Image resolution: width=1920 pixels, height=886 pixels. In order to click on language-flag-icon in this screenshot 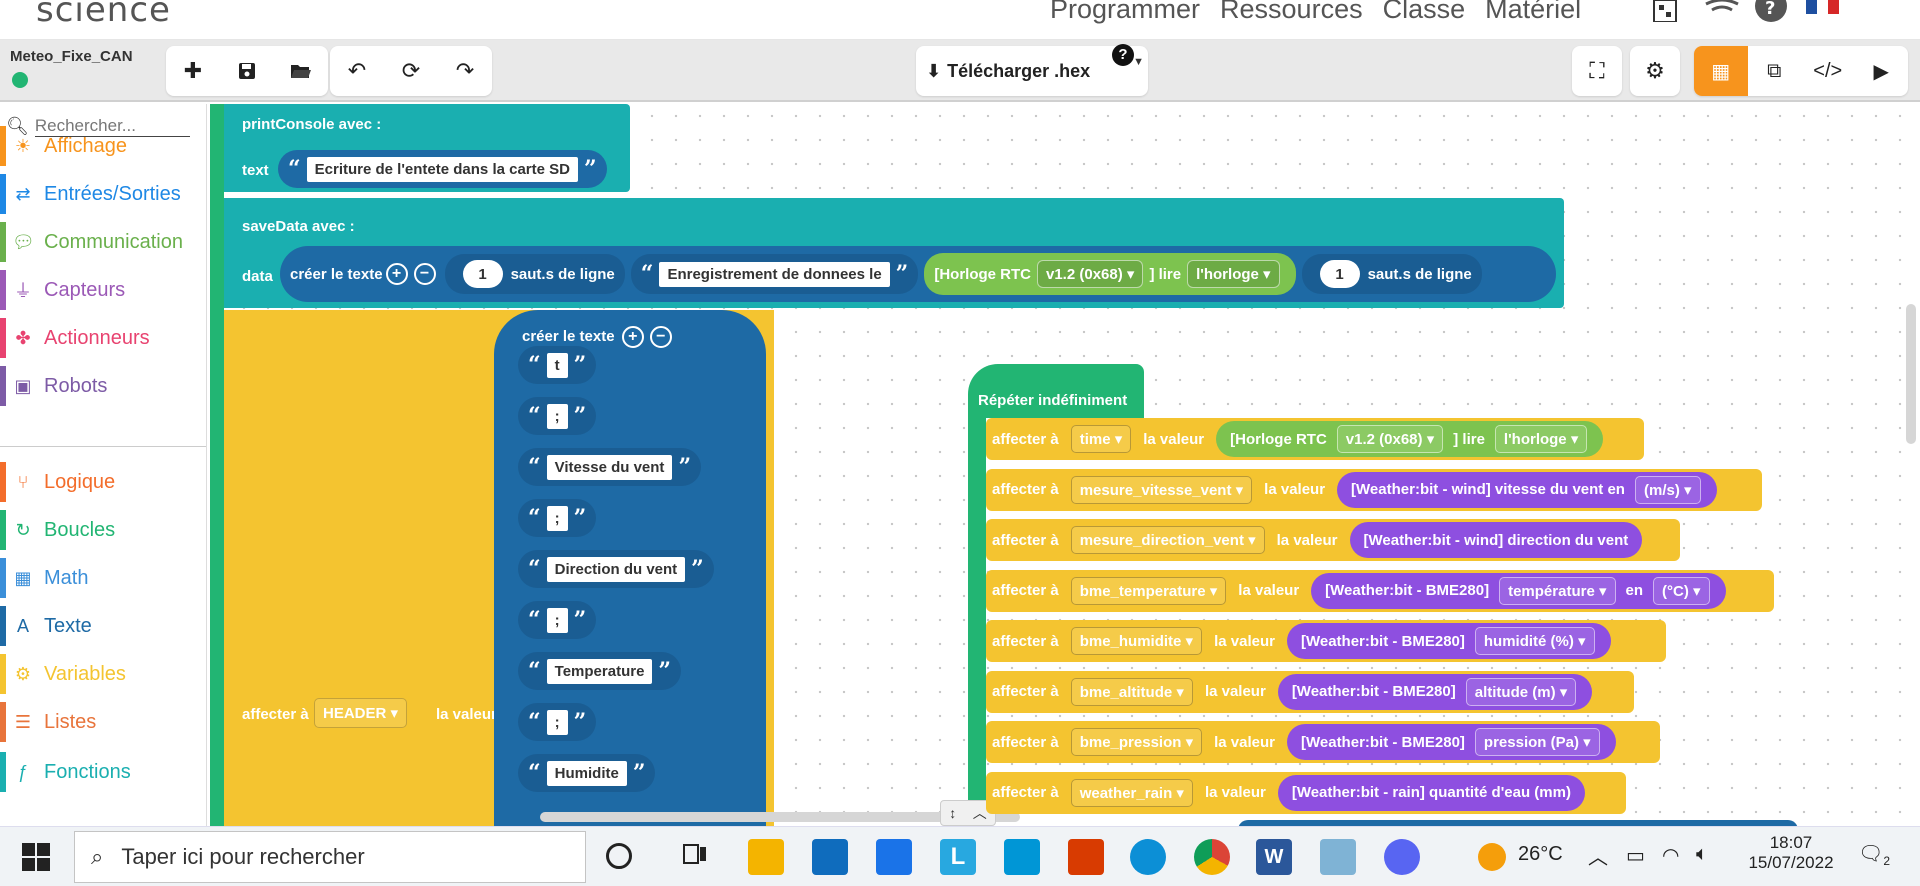, I will do `click(1823, 11)`.